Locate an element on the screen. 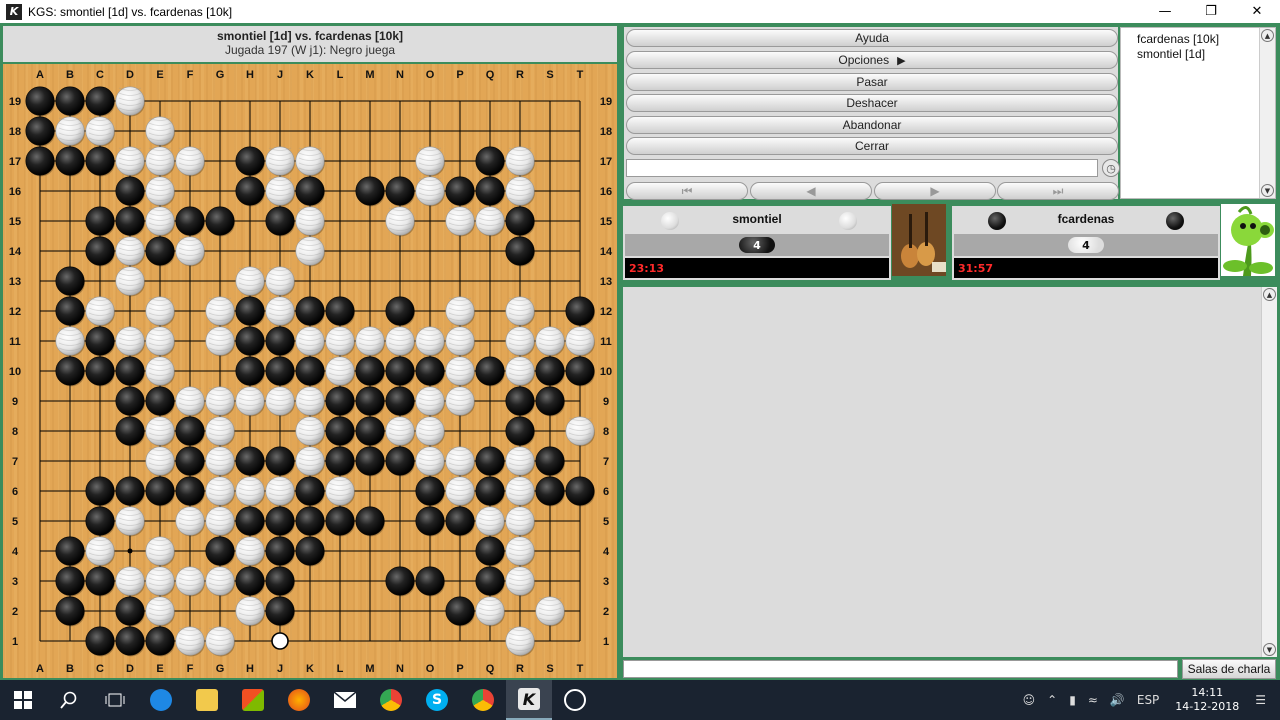 The width and height of the screenshot is (1280, 720). pass-button: Pasar is located at coordinates (872, 82).